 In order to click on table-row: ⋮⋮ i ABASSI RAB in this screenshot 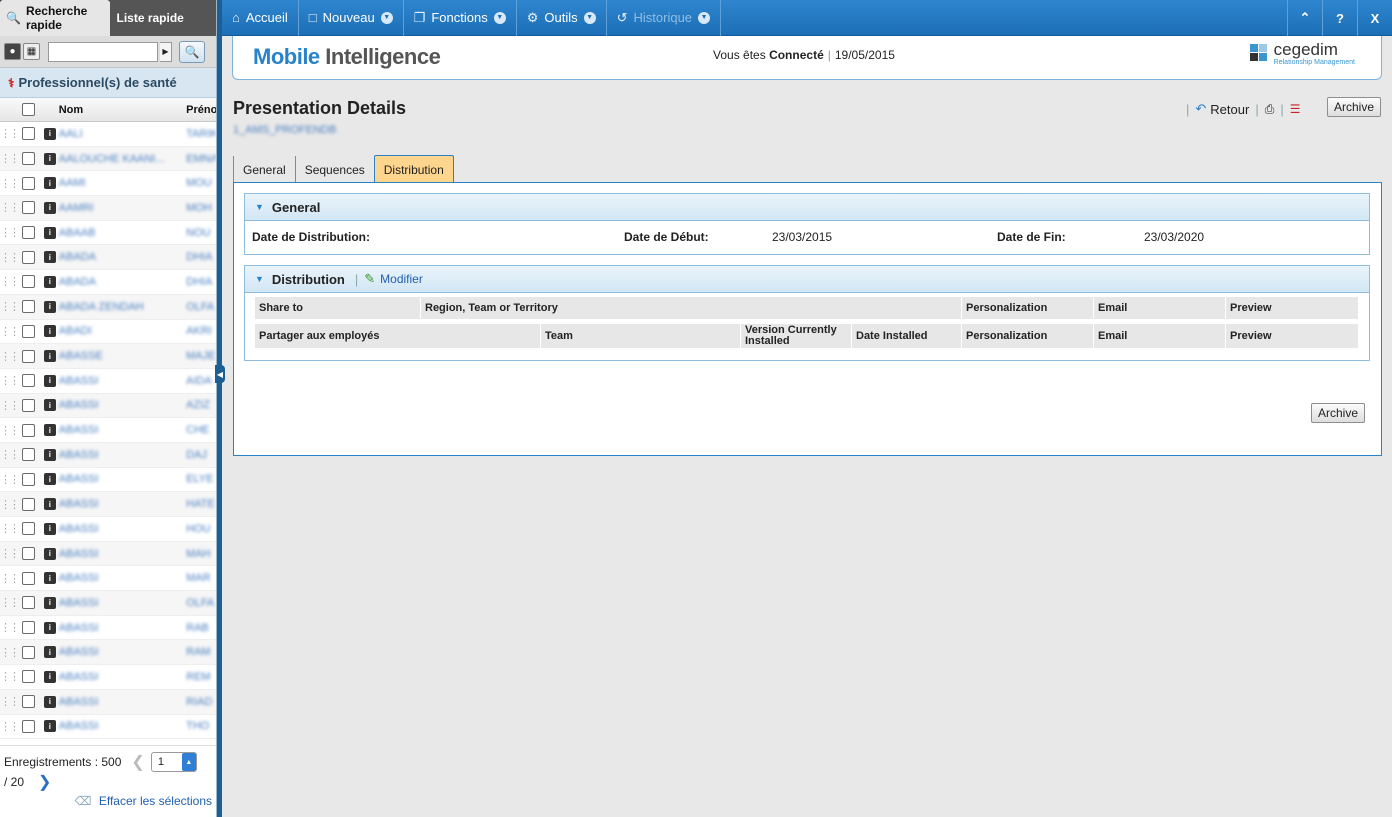, I will do `click(108, 628)`.